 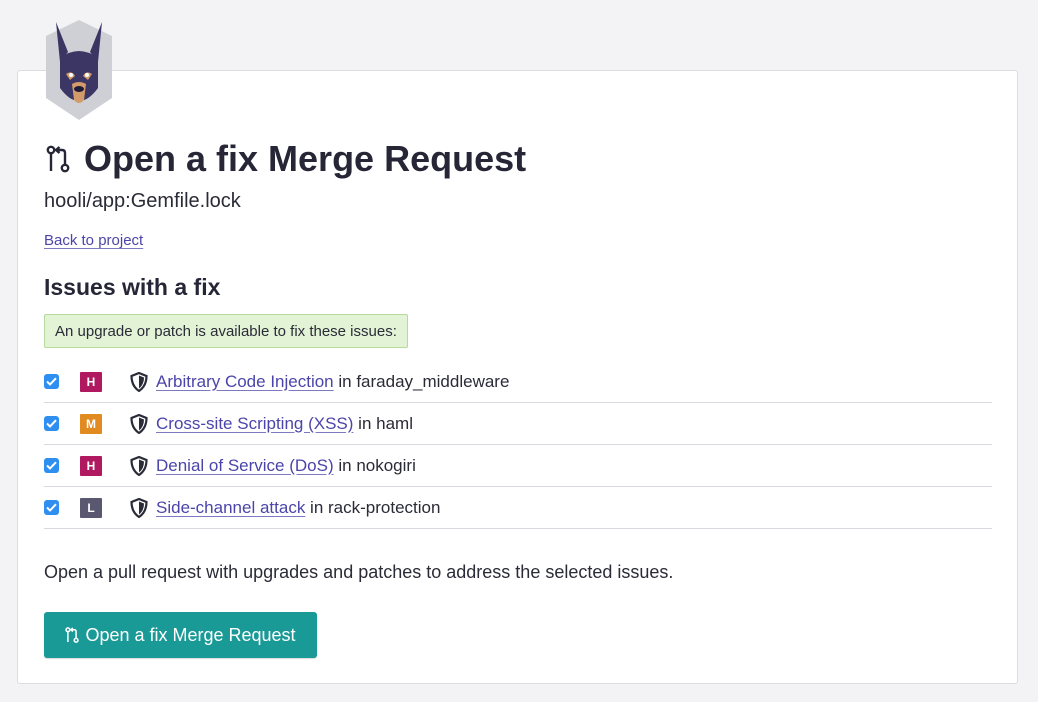 I want to click on open-fix-merge-request-button: Open a fix Merge Request, so click(x=180, y=635).